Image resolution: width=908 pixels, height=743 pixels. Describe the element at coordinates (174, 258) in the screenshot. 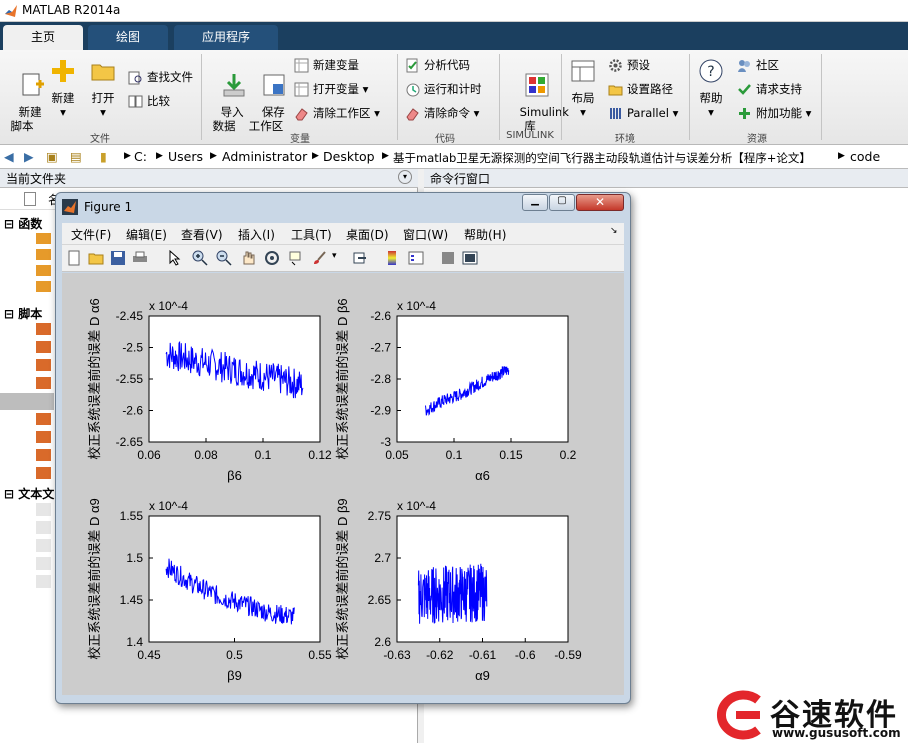

I see `pointer-icon` at that location.